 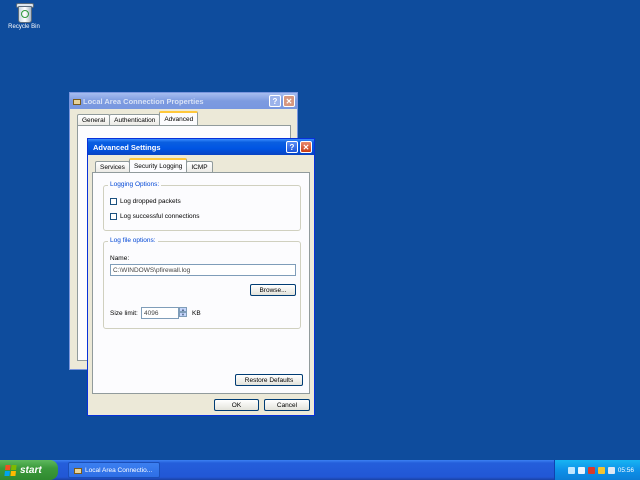 What do you see at coordinates (625, 470) in the screenshot?
I see `clock: 05:56` at bounding box center [625, 470].